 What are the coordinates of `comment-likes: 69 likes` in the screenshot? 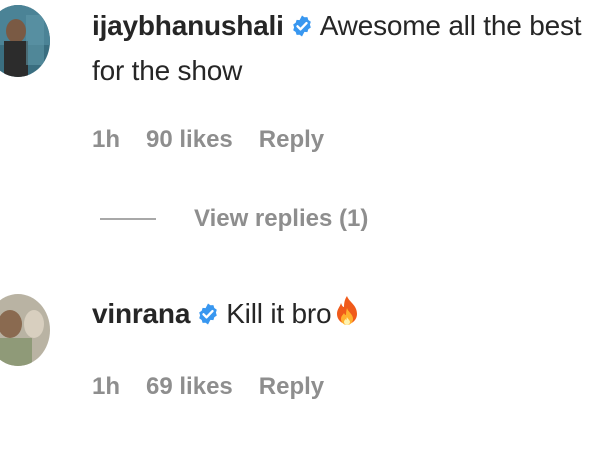 It's located at (189, 386).